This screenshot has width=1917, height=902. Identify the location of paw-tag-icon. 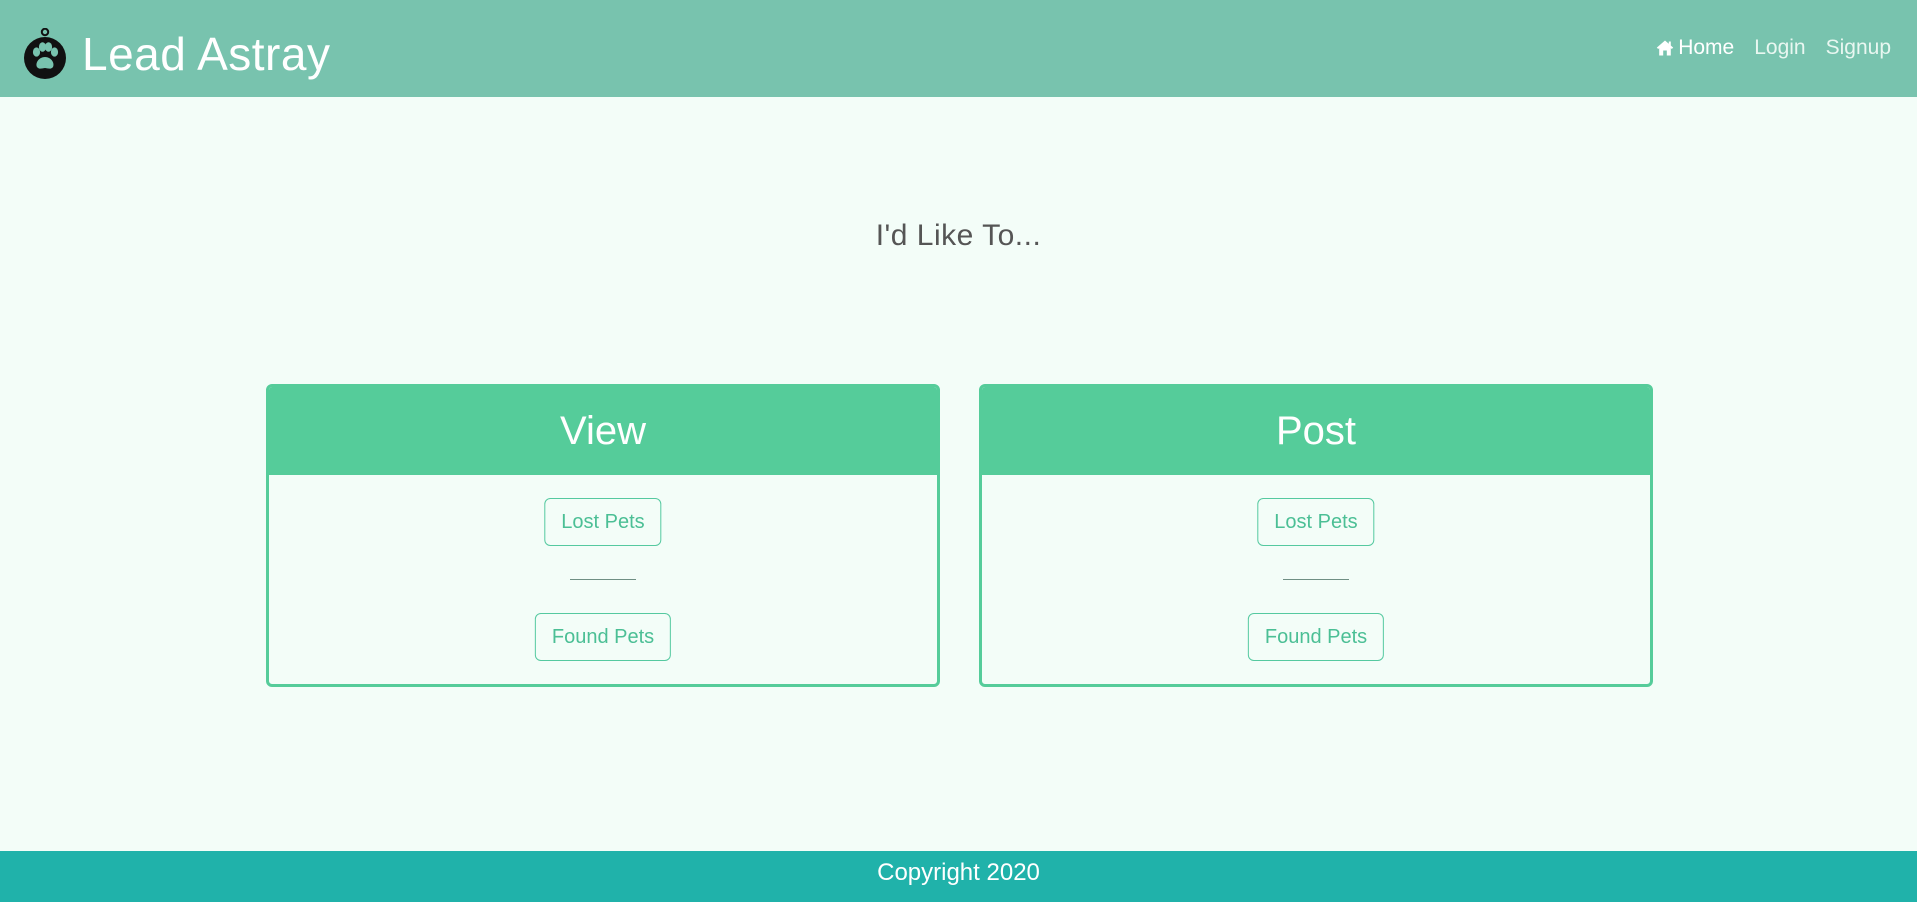
(45, 53).